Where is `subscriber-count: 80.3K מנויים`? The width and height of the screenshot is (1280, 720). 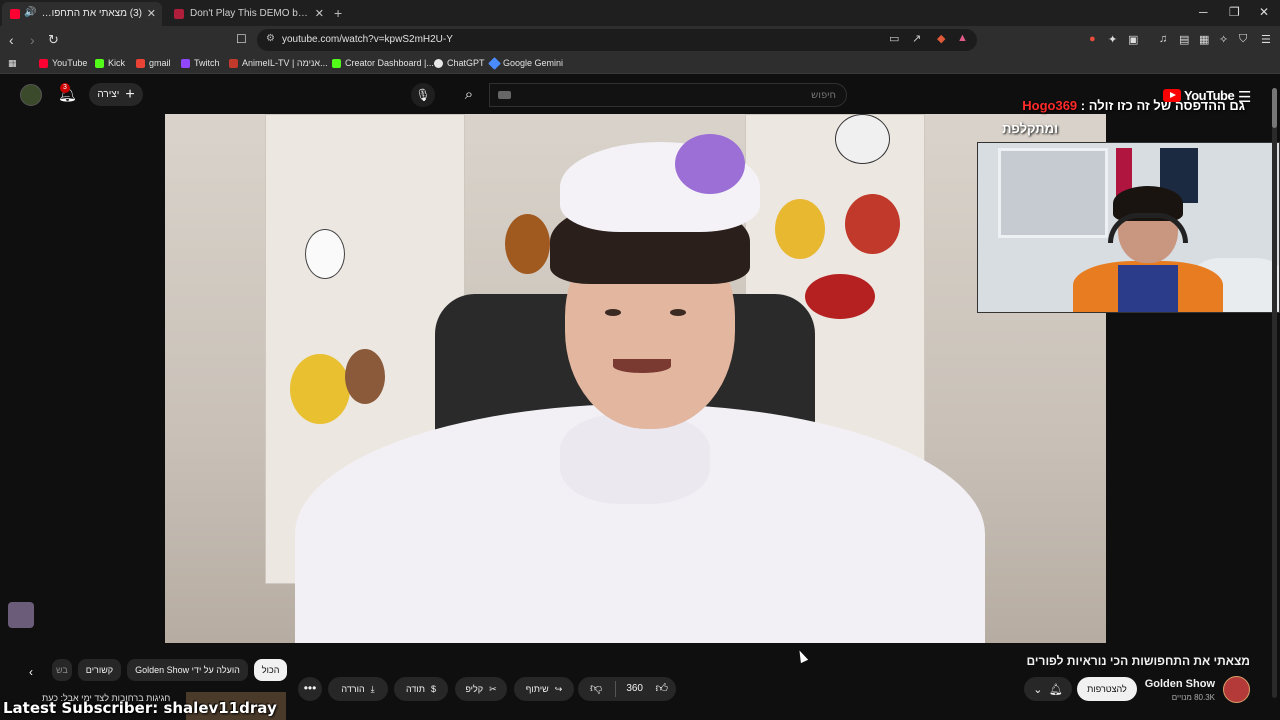
subscriber-count: 80.3K מנויים is located at coordinates (1193, 697).